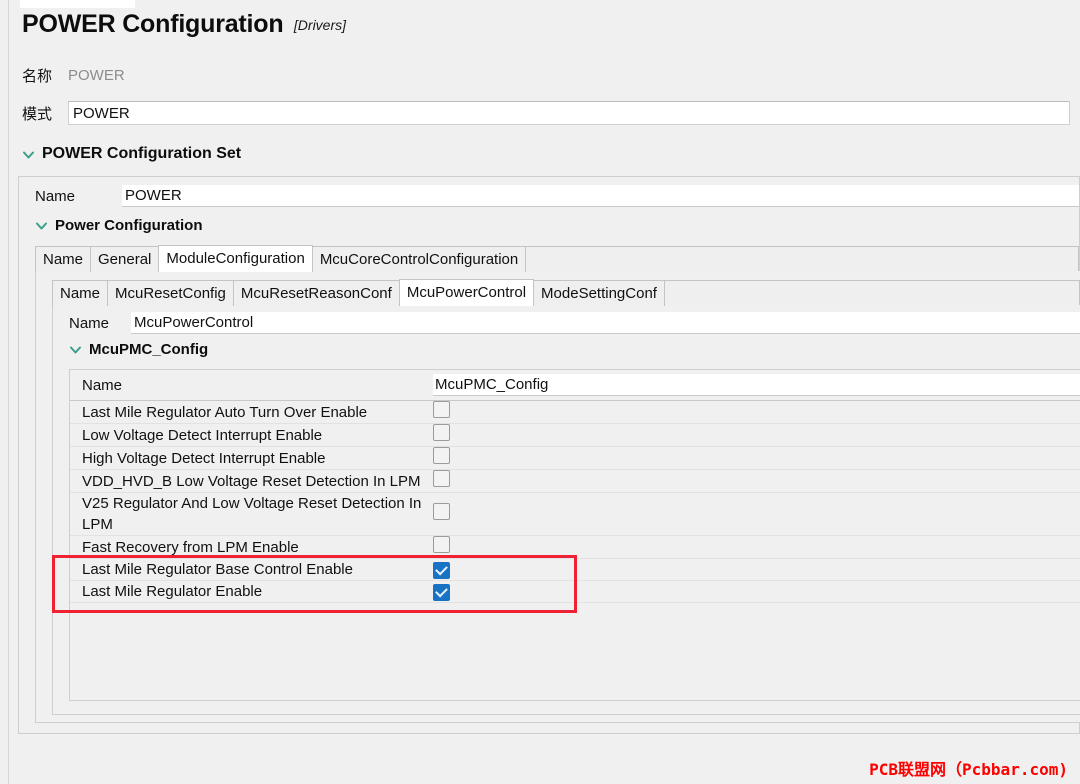 The height and width of the screenshot is (784, 1080). I want to click on mcupmc-table-header: Name McuPMC_Config, so click(575, 385).